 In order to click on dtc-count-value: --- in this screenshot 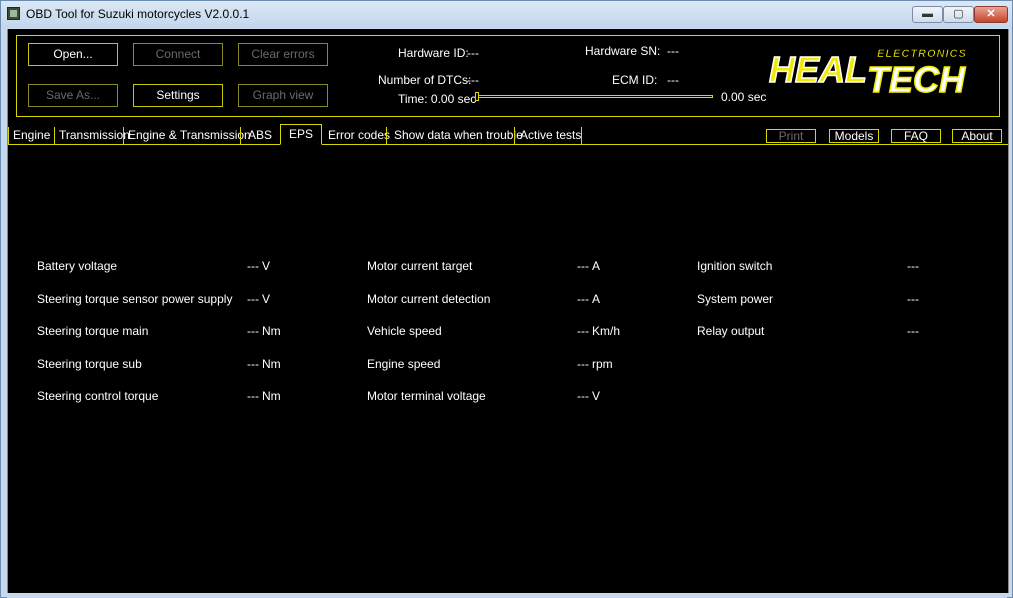, I will do `click(473, 80)`.